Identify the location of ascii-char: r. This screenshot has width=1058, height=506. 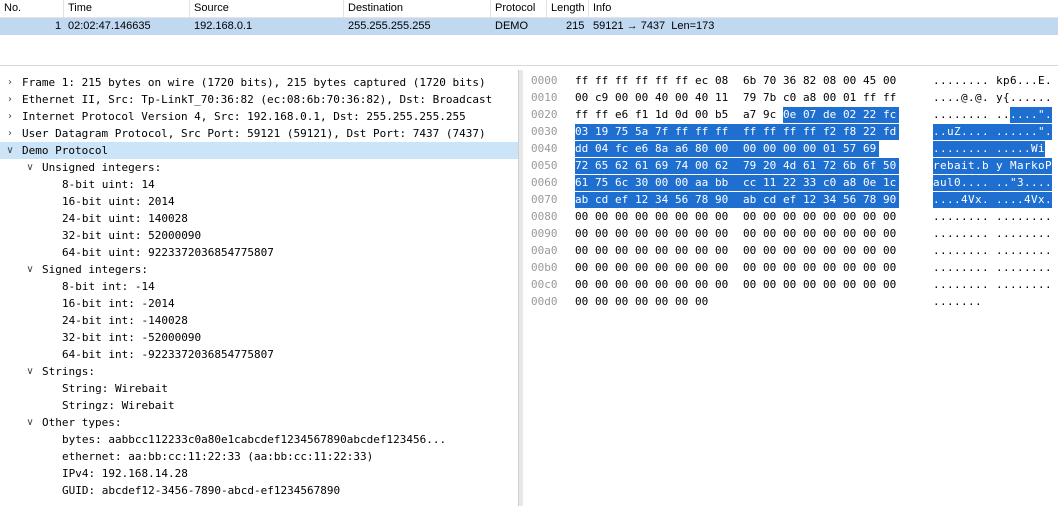
(1027, 166).